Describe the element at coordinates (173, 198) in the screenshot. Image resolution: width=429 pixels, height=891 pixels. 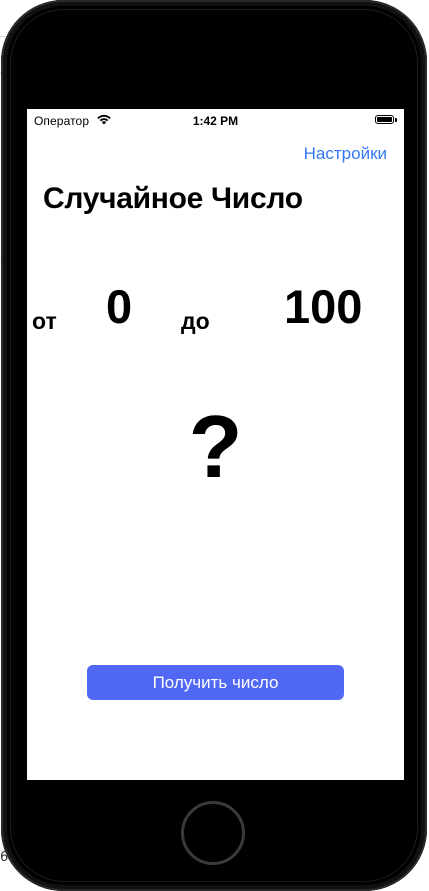
I see `page-title: Случайное Число` at that location.